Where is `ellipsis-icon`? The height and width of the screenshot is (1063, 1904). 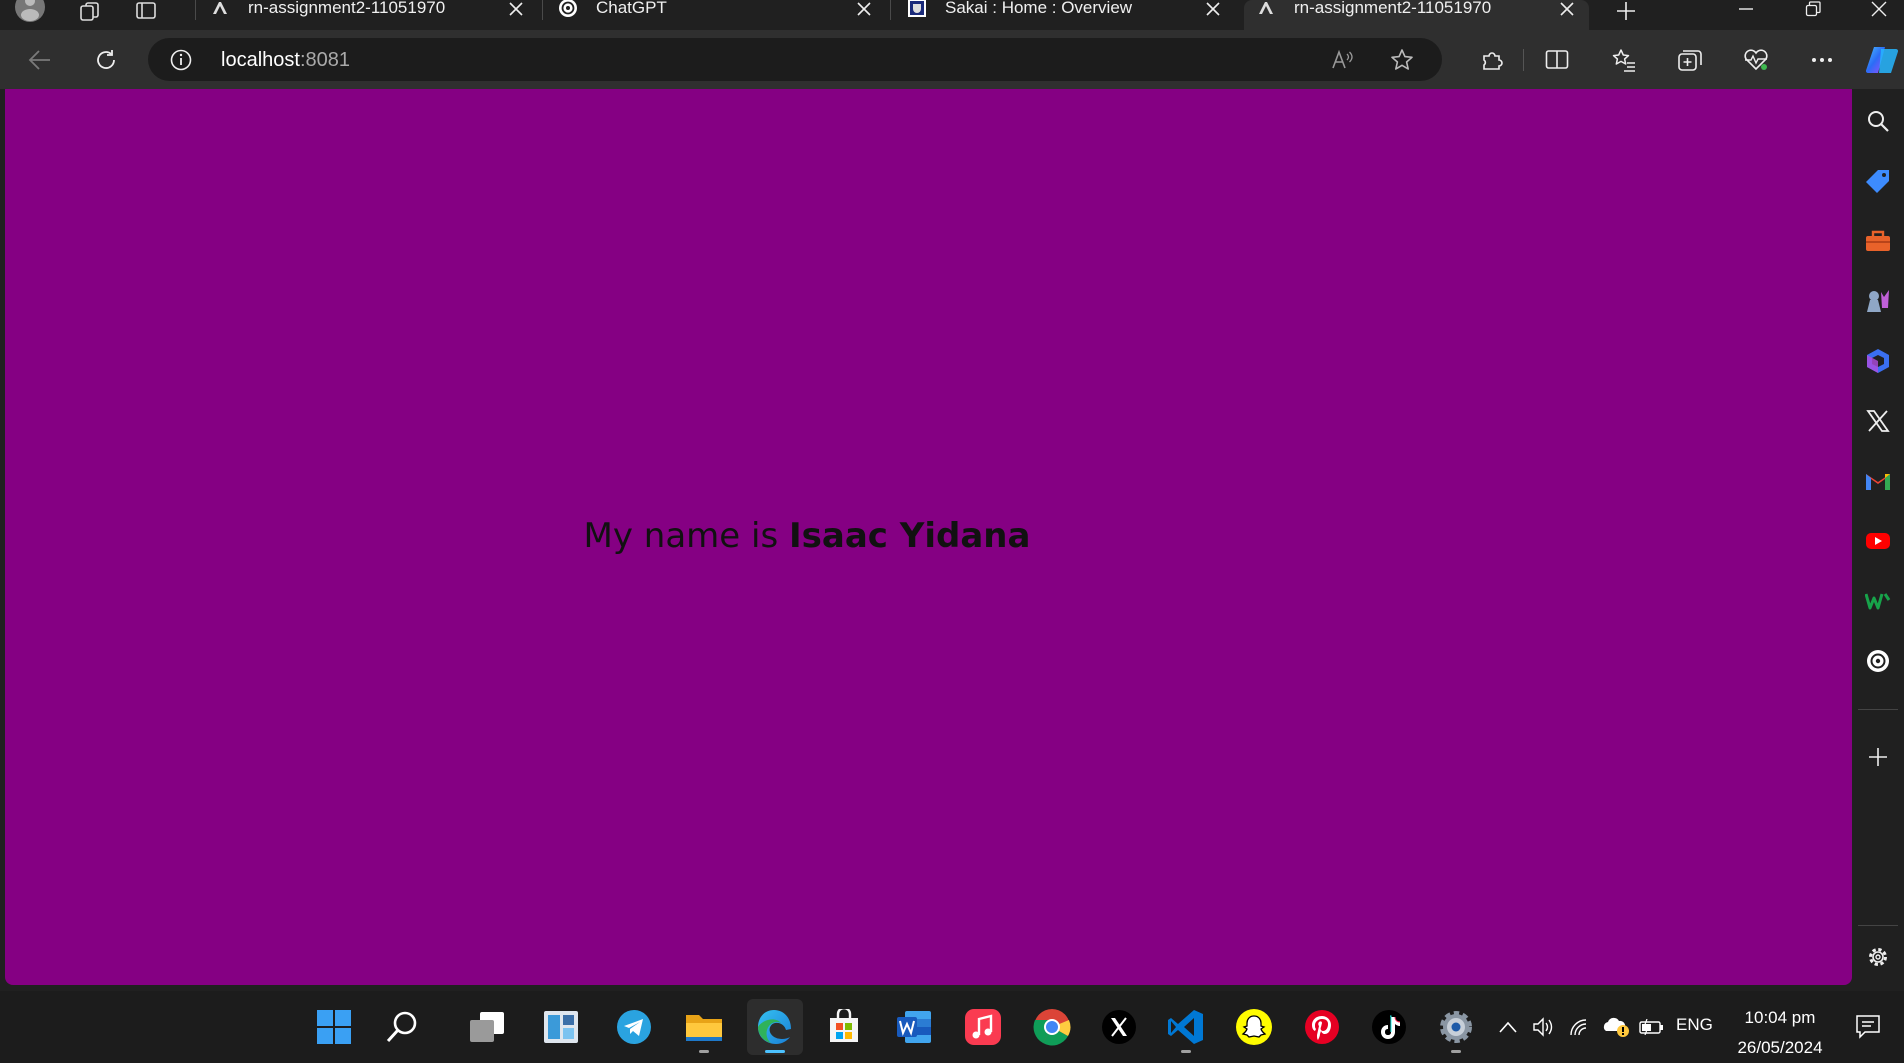 ellipsis-icon is located at coordinates (1822, 59).